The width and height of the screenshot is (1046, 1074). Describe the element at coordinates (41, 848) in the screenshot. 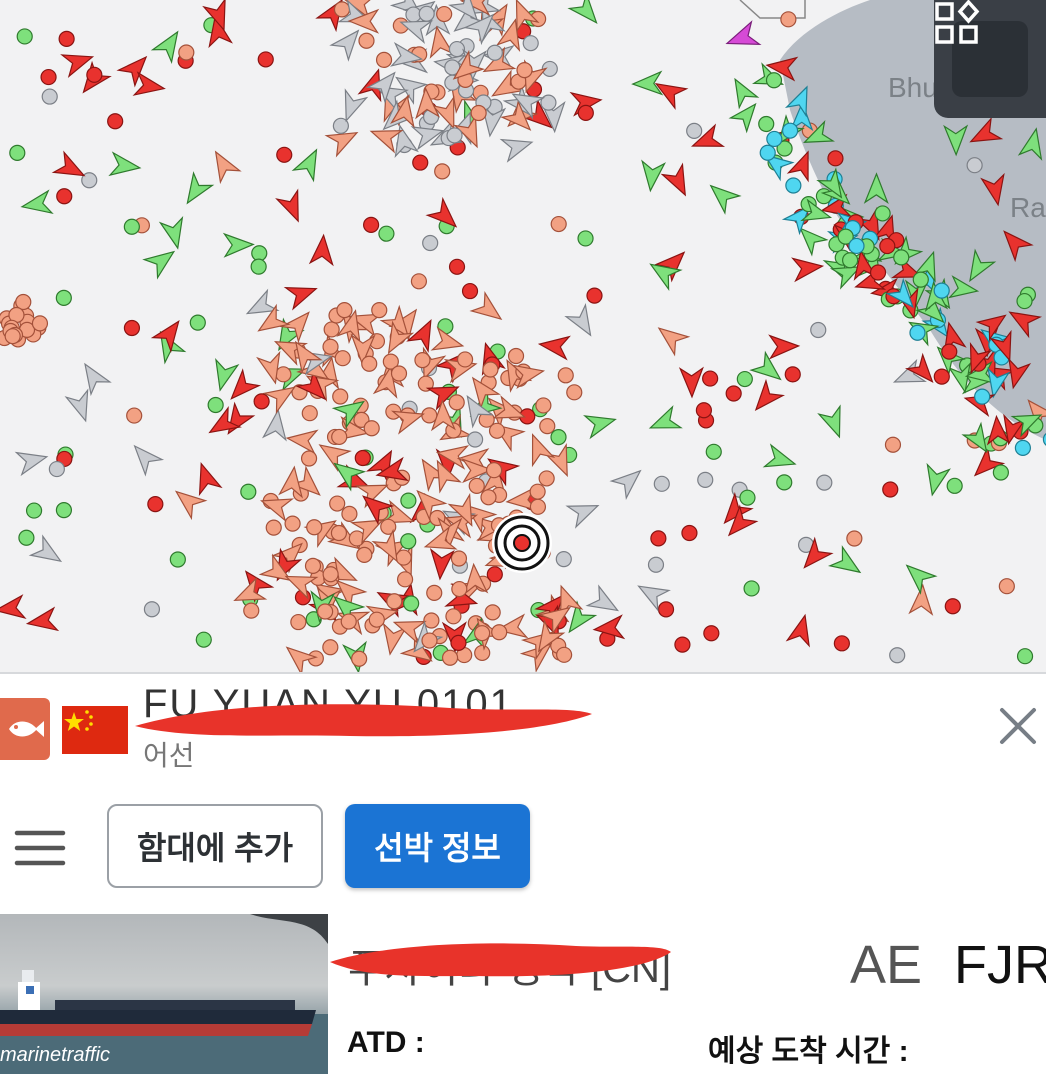

I see `menu-button` at that location.